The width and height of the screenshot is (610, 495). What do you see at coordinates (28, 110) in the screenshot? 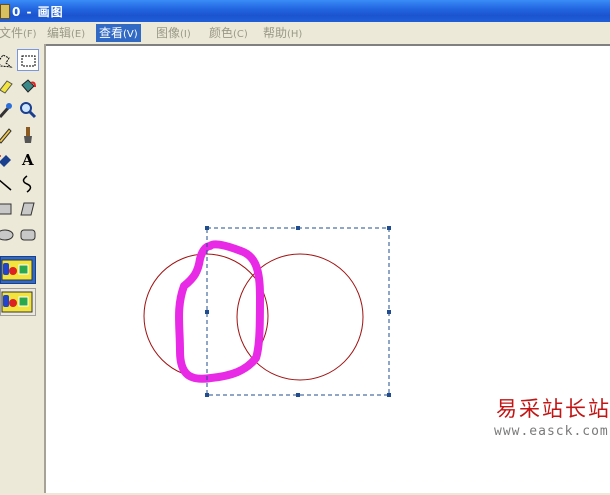
I see `magnifier-icon` at bounding box center [28, 110].